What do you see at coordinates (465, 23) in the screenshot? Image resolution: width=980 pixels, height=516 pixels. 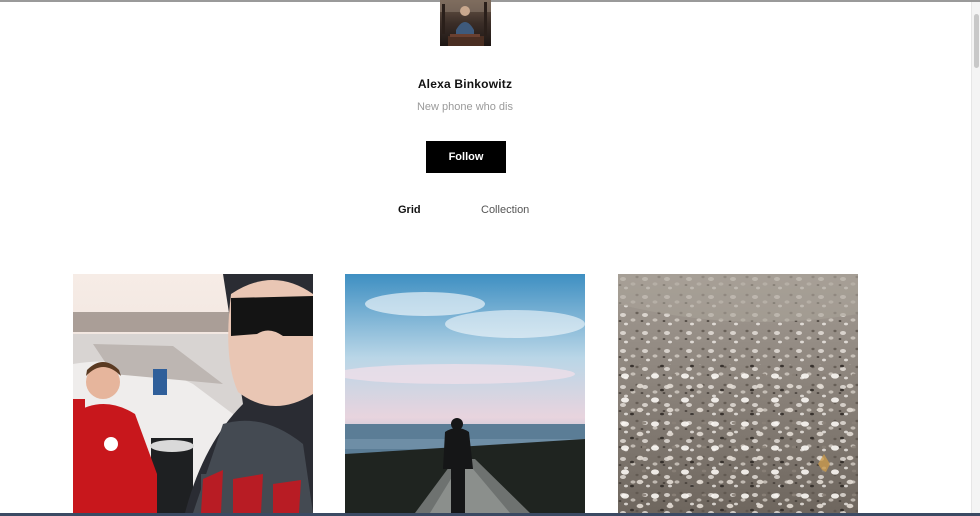 I see `avatar` at bounding box center [465, 23].